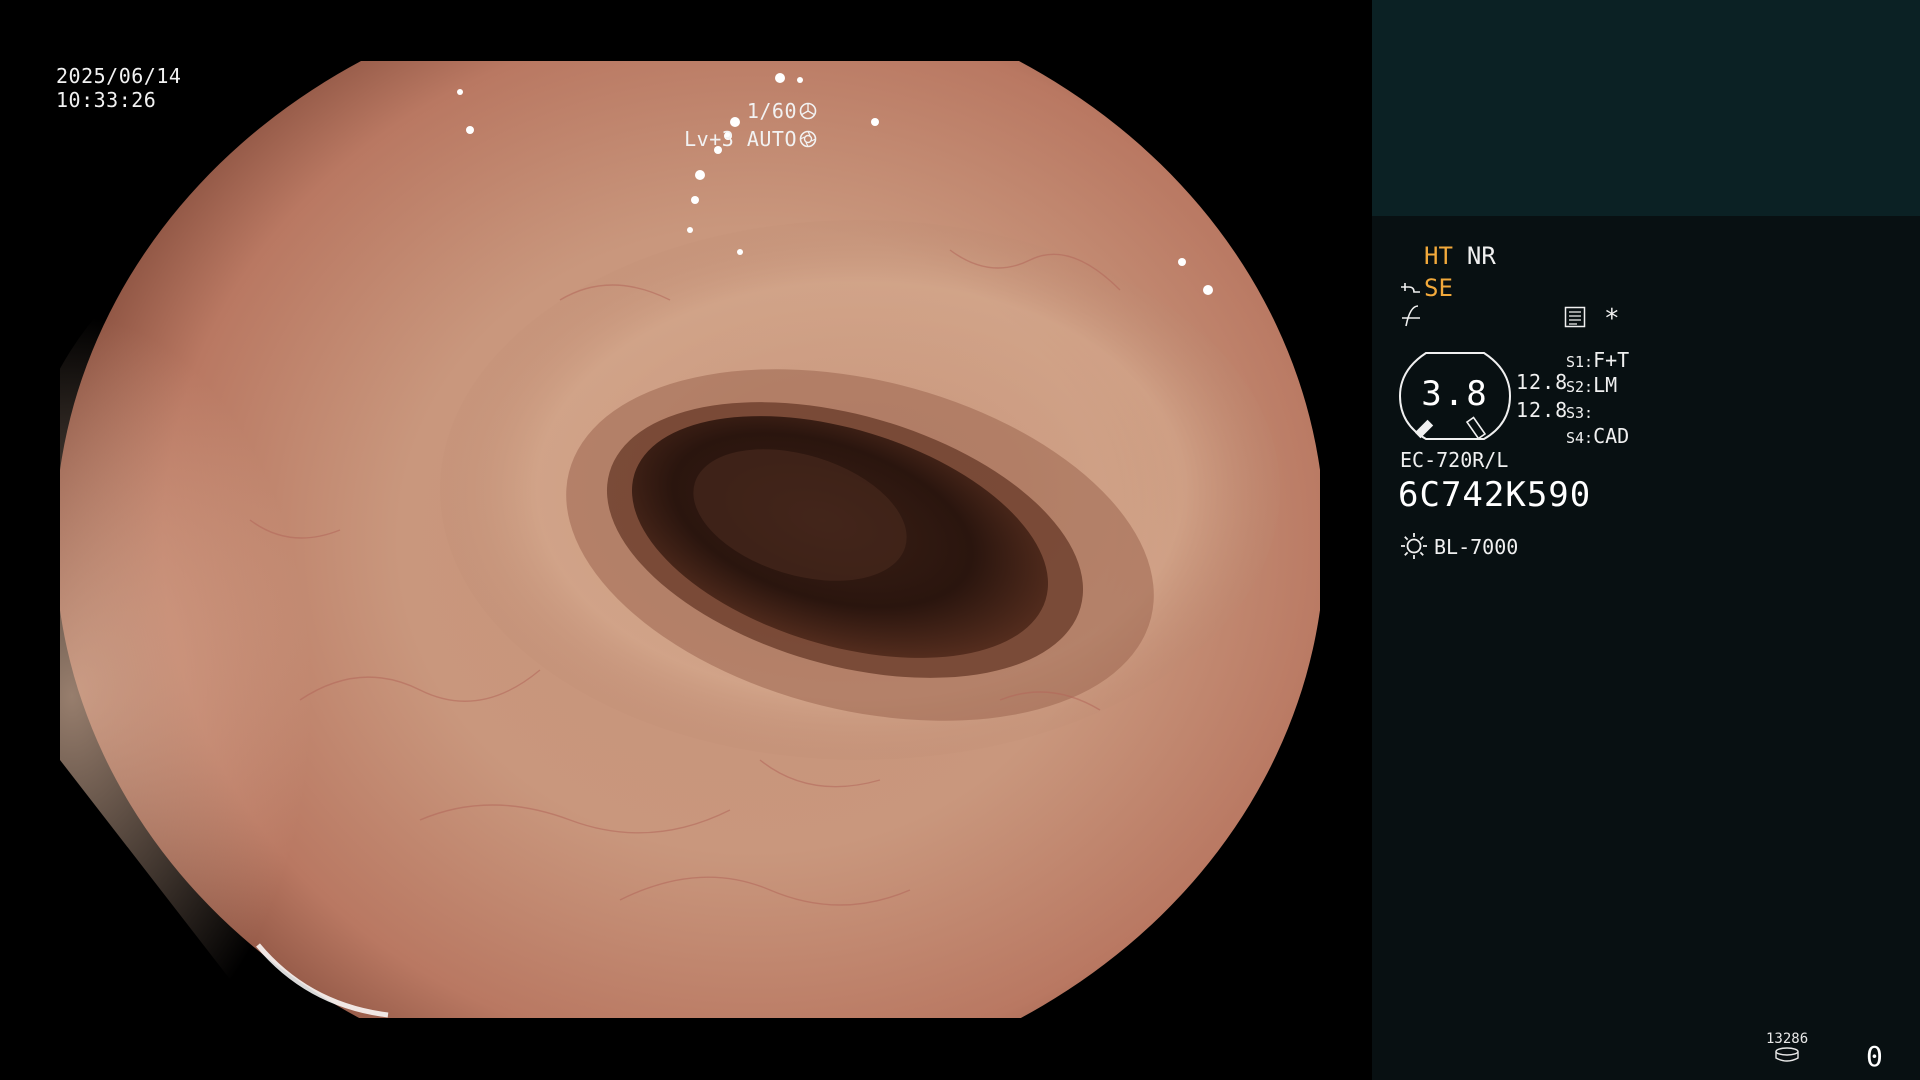  What do you see at coordinates (106, 100) in the screenshot?
I see `time-text: 10:33:26` at bounding box center [106, 100].